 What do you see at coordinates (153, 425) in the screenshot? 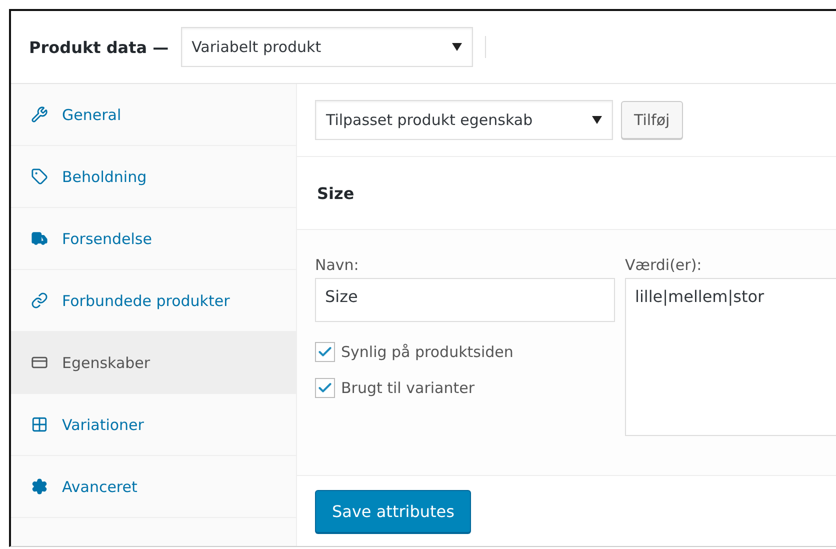
I see `sidebar-tab: Variationer` at bounding box center [153, 425].